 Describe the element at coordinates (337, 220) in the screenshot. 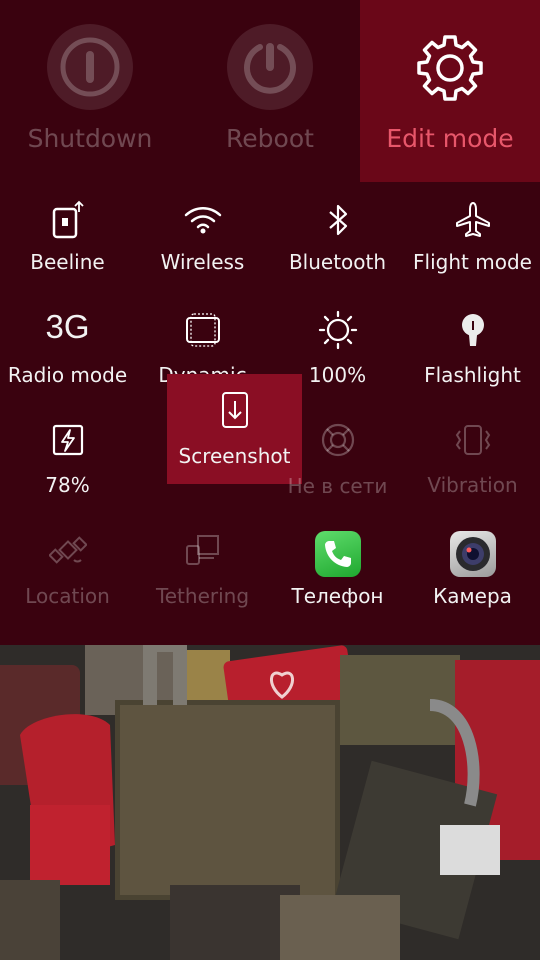

I see `bluetooth-icon` at that location.